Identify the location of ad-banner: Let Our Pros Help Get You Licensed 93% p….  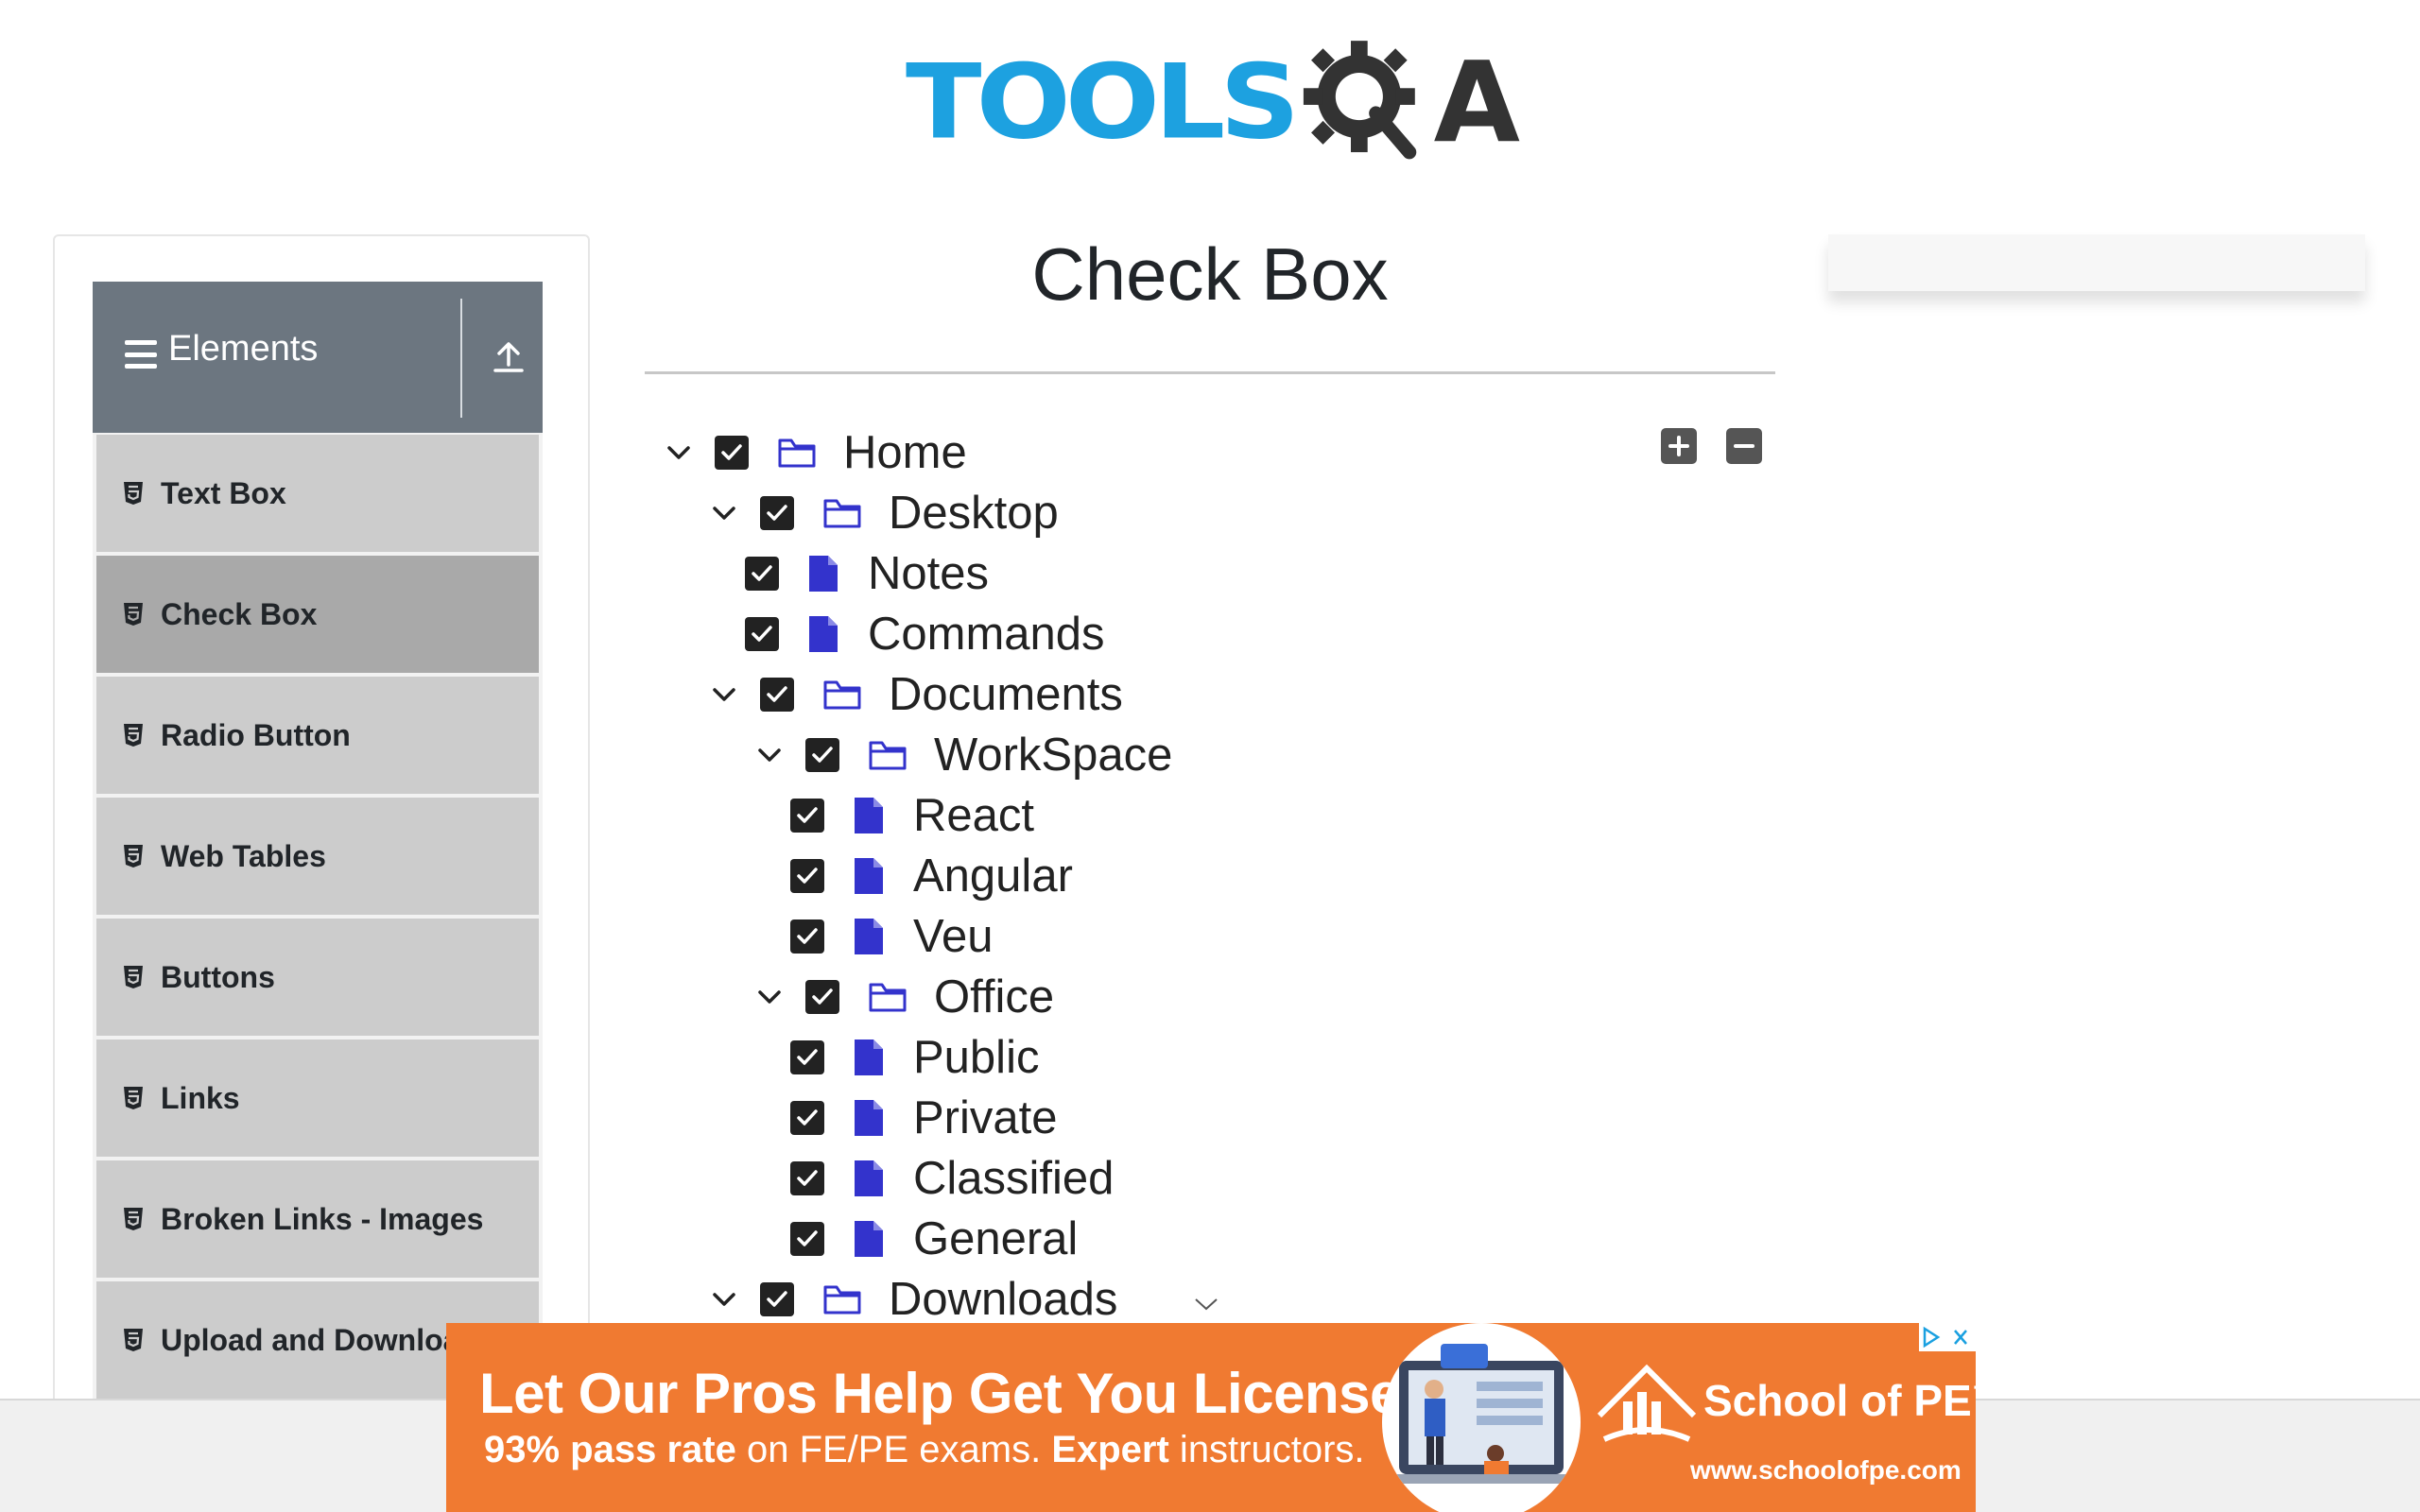
(1211, 1417).